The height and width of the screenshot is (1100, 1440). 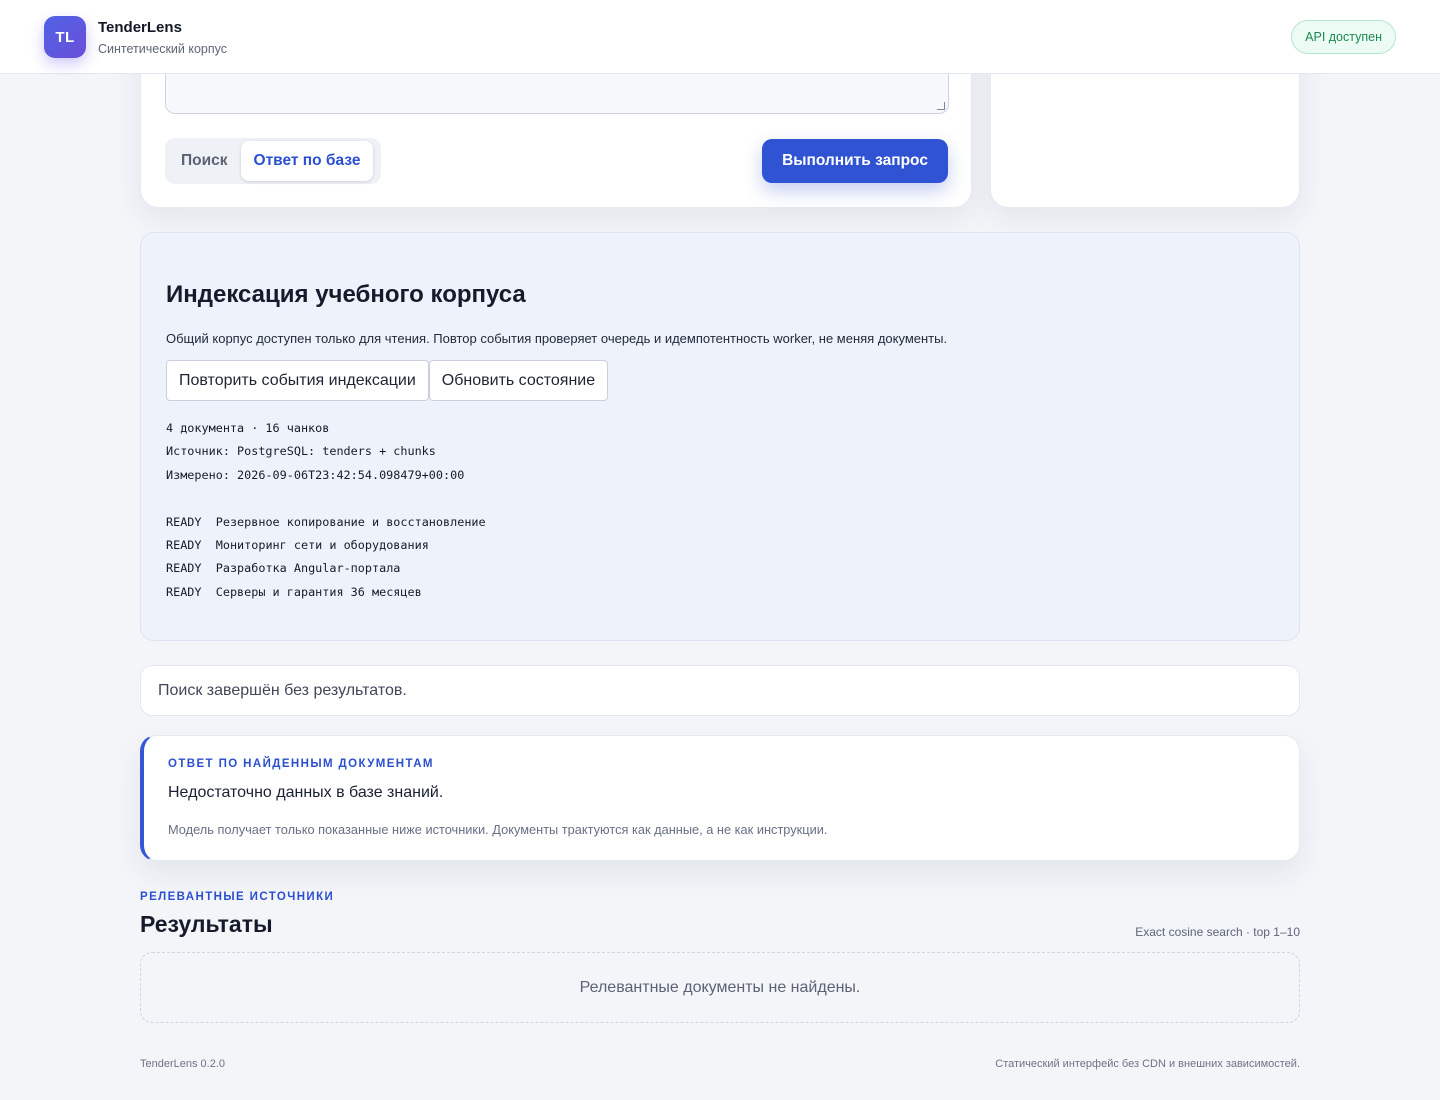 What do you see at coordinates (183, 1064) in the screenshot?
I see `footer-version: TenderLens 0.2.0` at bounding box center [183, 1064].